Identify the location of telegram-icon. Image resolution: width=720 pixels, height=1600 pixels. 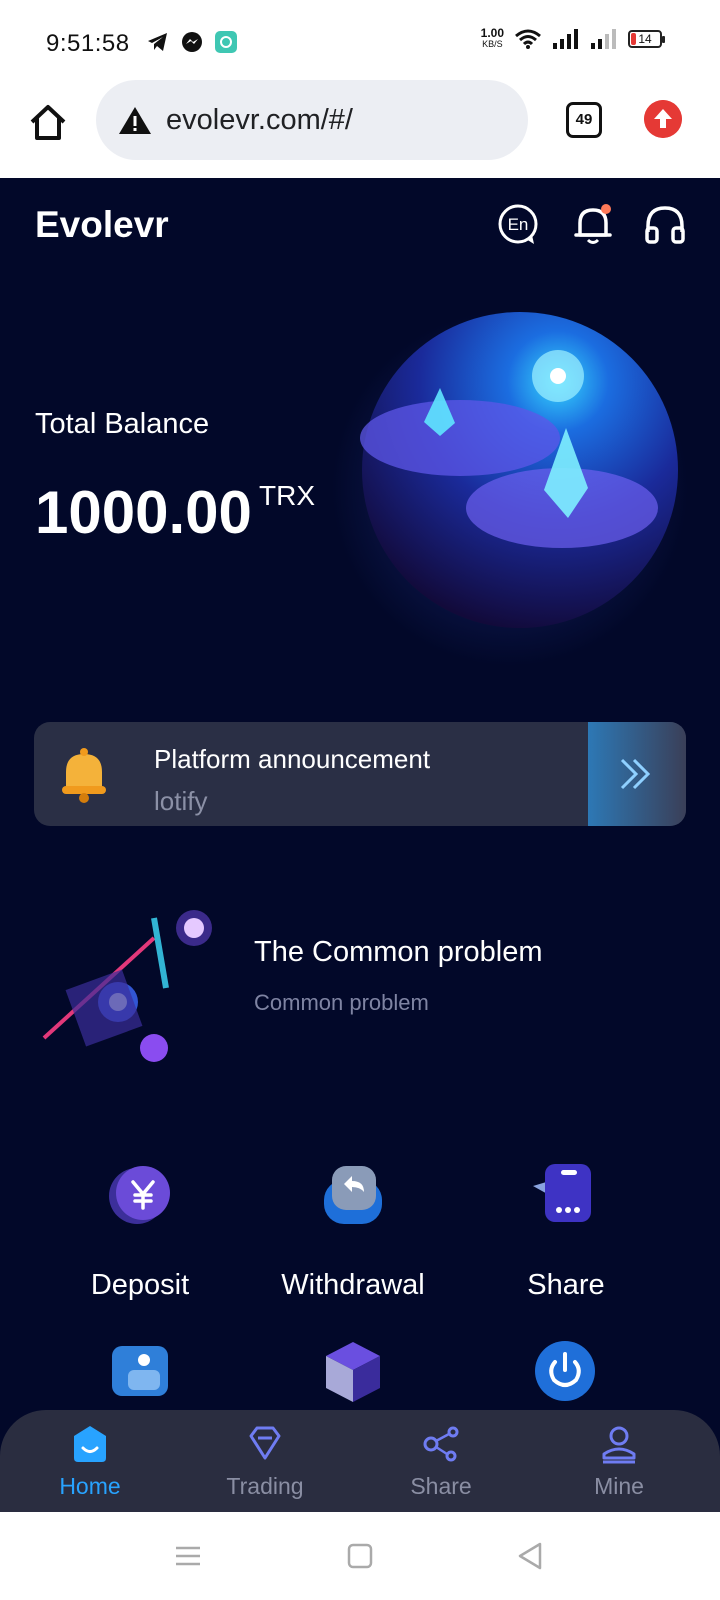
(157, 42).